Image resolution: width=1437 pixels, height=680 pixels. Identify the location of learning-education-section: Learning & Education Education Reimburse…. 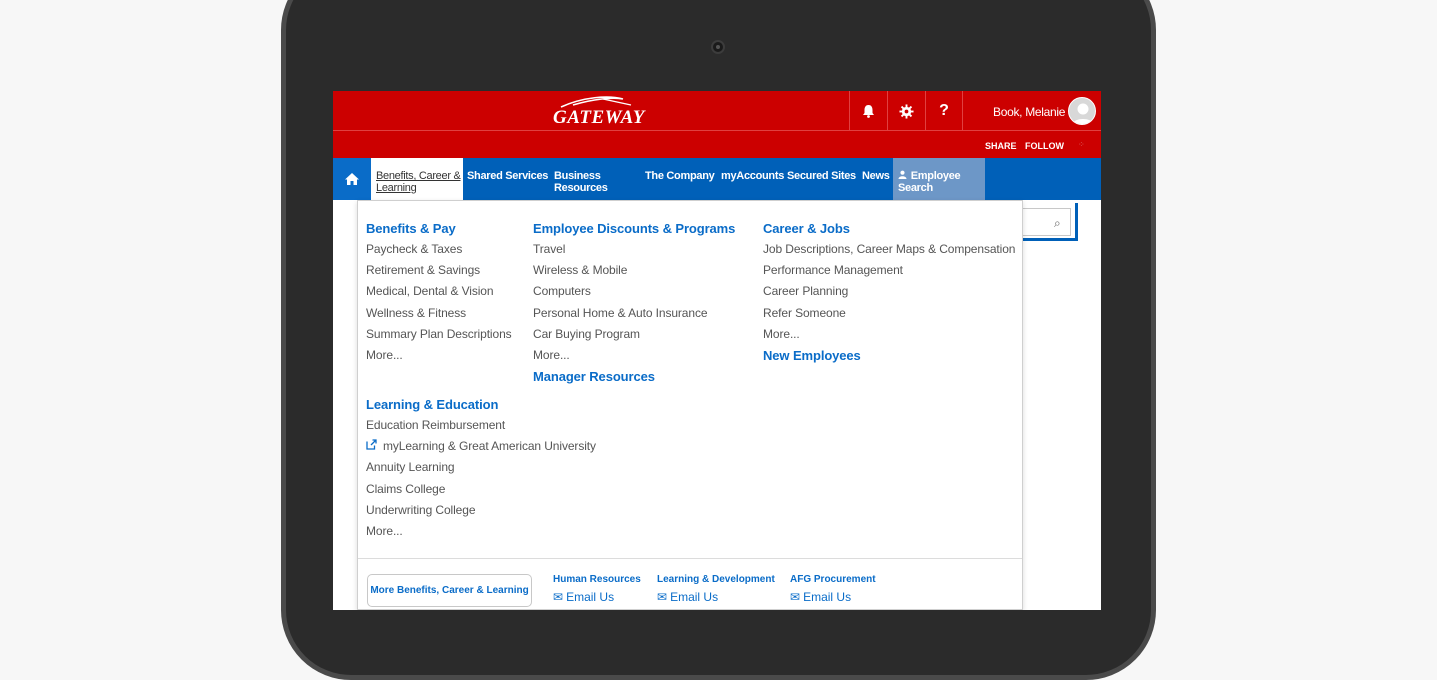
(481, 470).